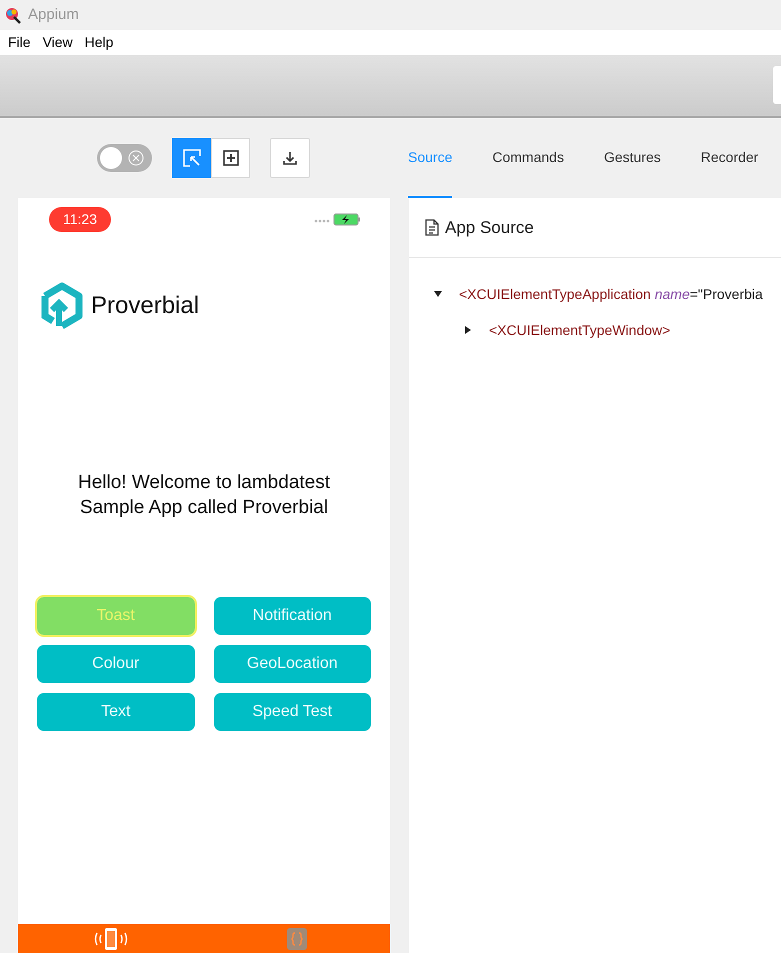 This screenshot has width=781, height=953. I want to click on plus-square-icon, so click(230, 158).